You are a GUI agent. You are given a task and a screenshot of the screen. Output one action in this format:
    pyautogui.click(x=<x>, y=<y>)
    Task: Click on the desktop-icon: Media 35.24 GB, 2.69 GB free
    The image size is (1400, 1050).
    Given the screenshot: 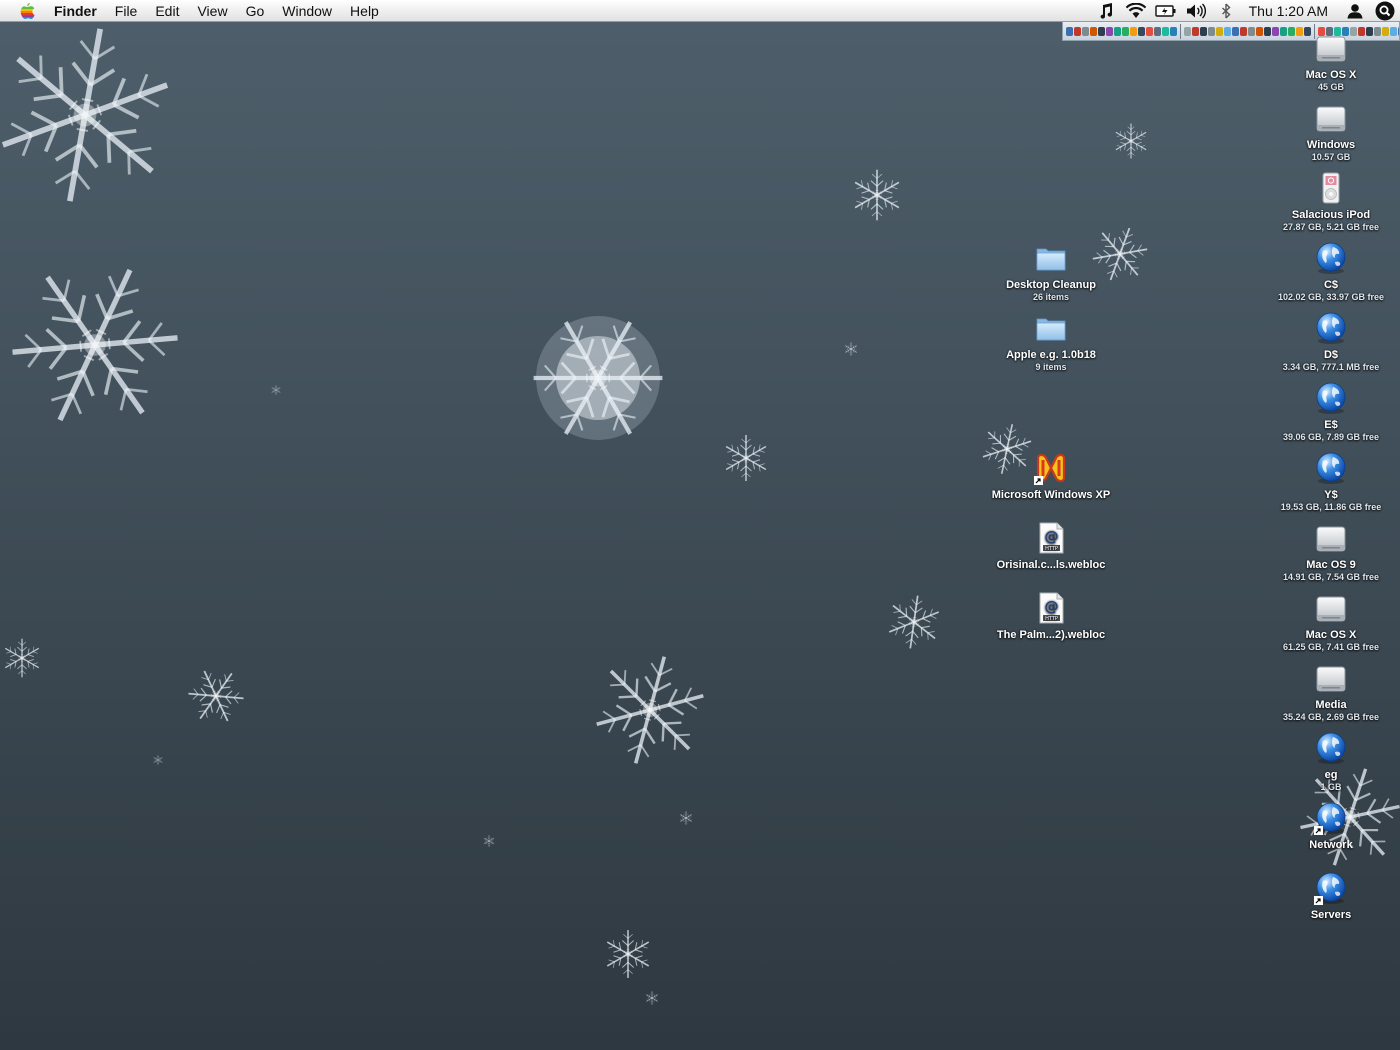 What is the action you would take?
    pyautogui.click(x=1331, y=692)
    